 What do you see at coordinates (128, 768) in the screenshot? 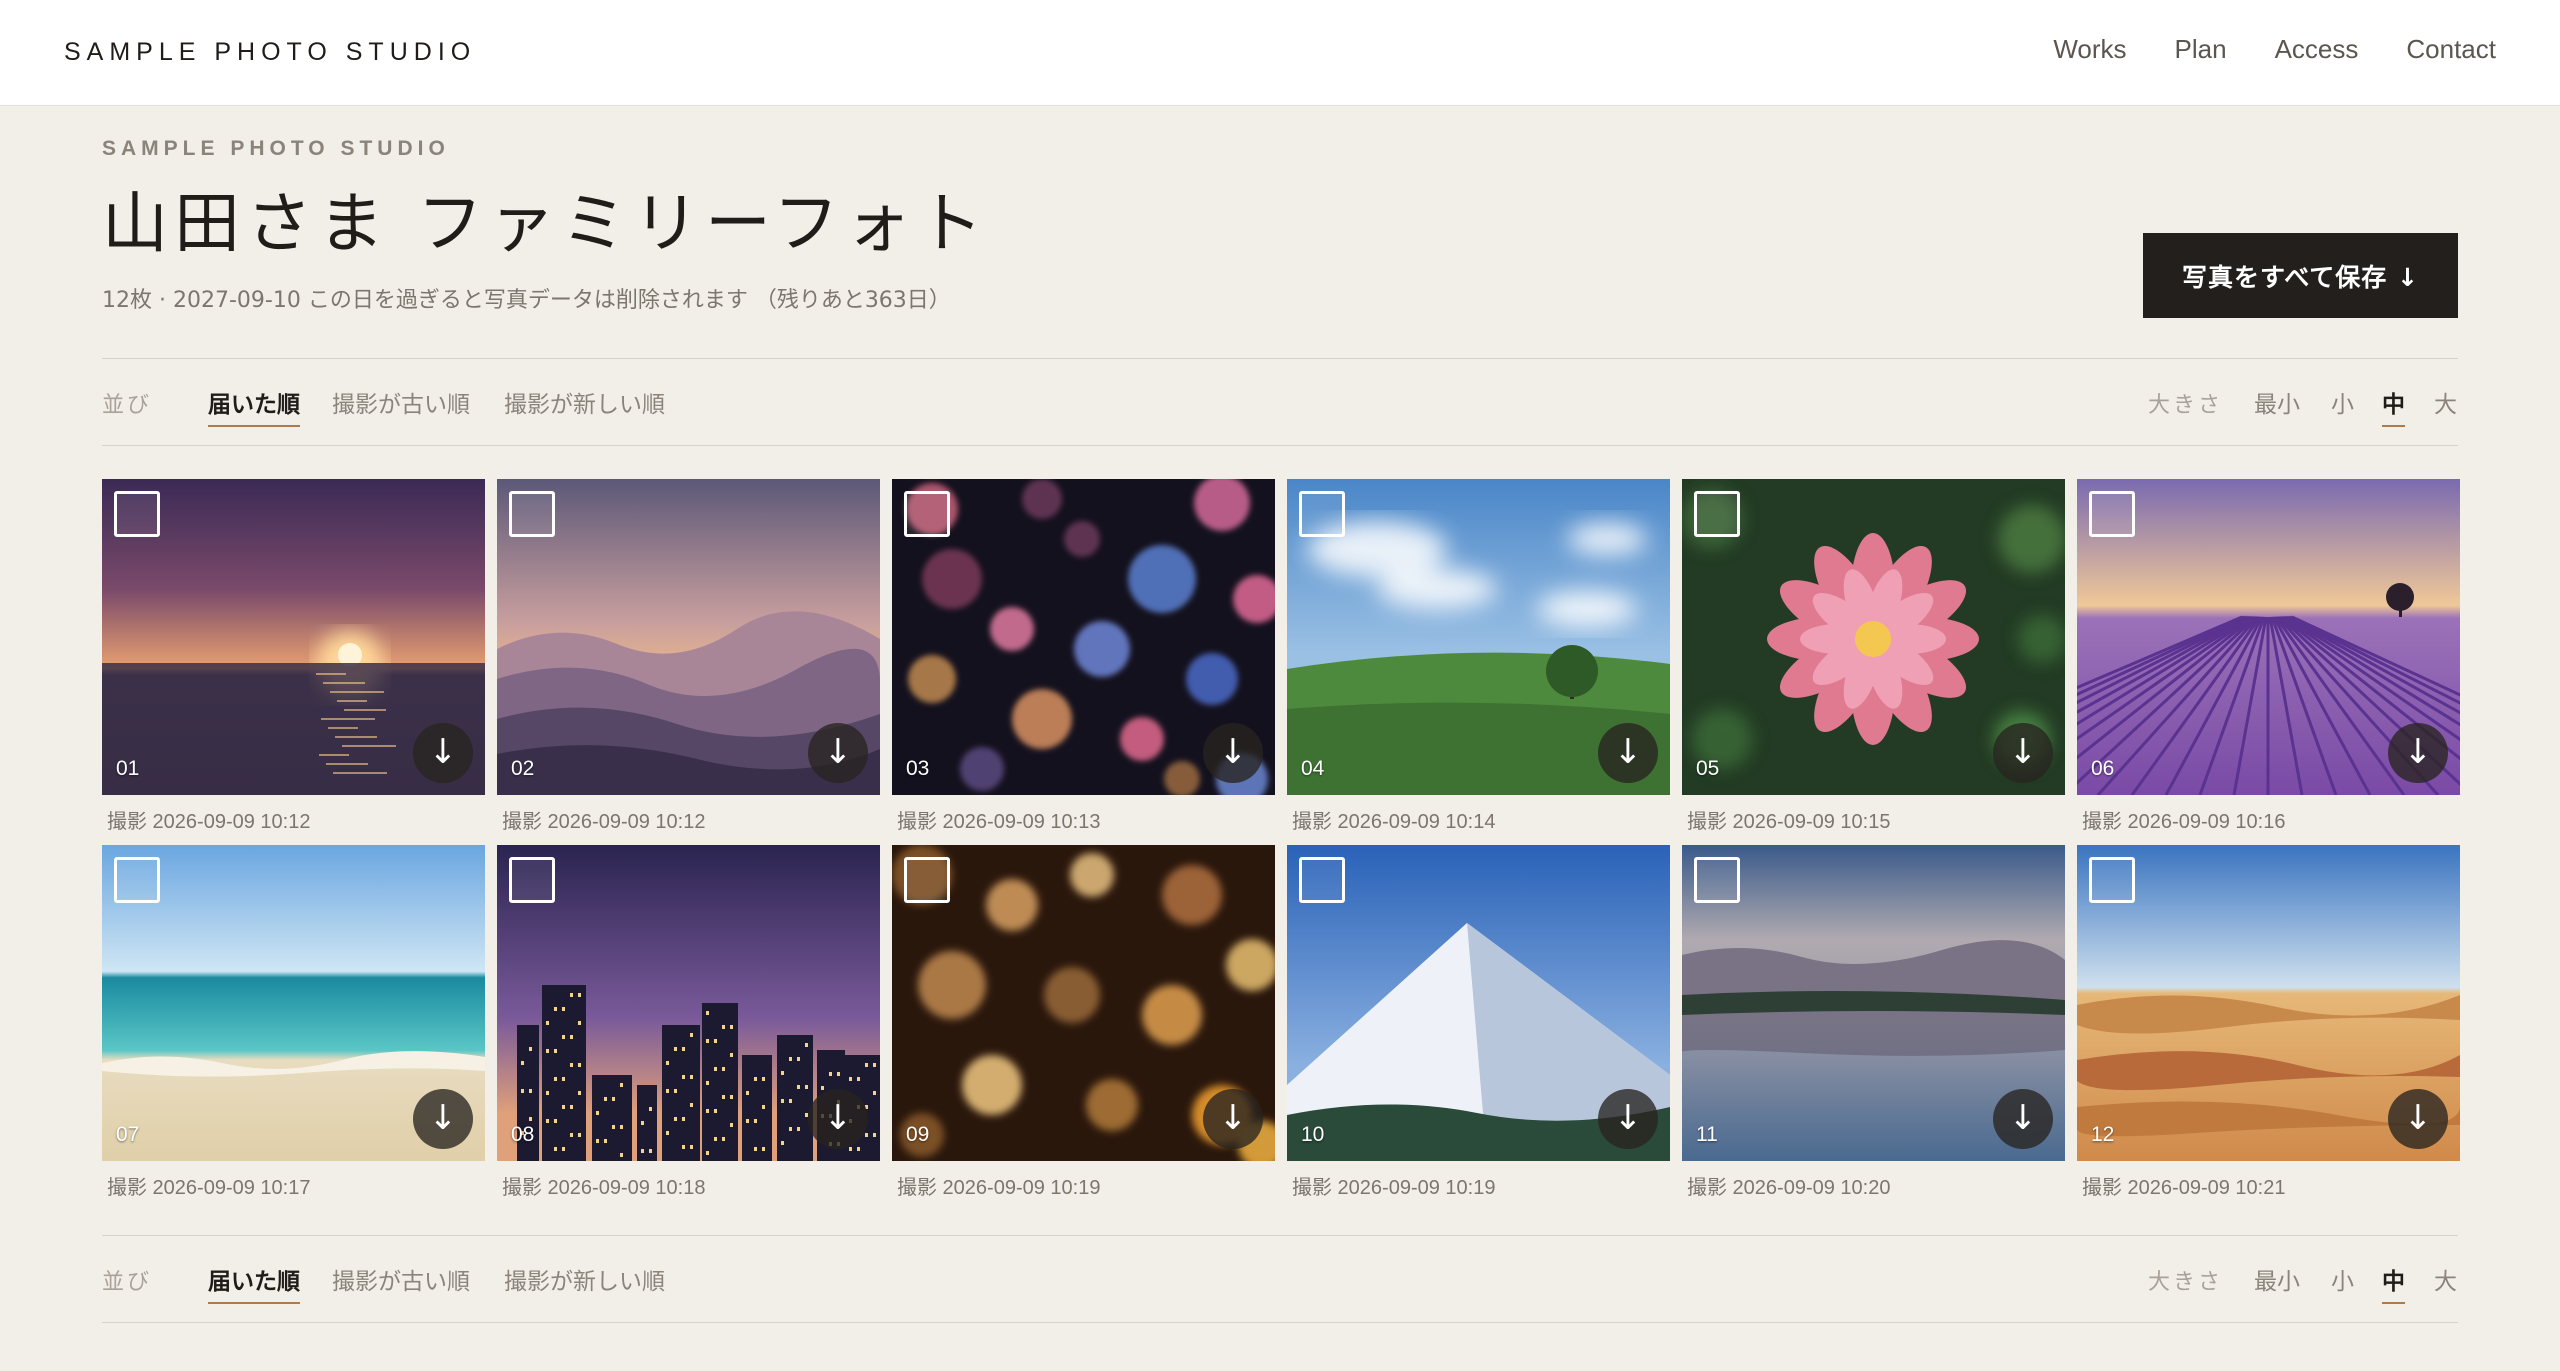
I see `photo-number: 01` at bounding box center [128, 768].